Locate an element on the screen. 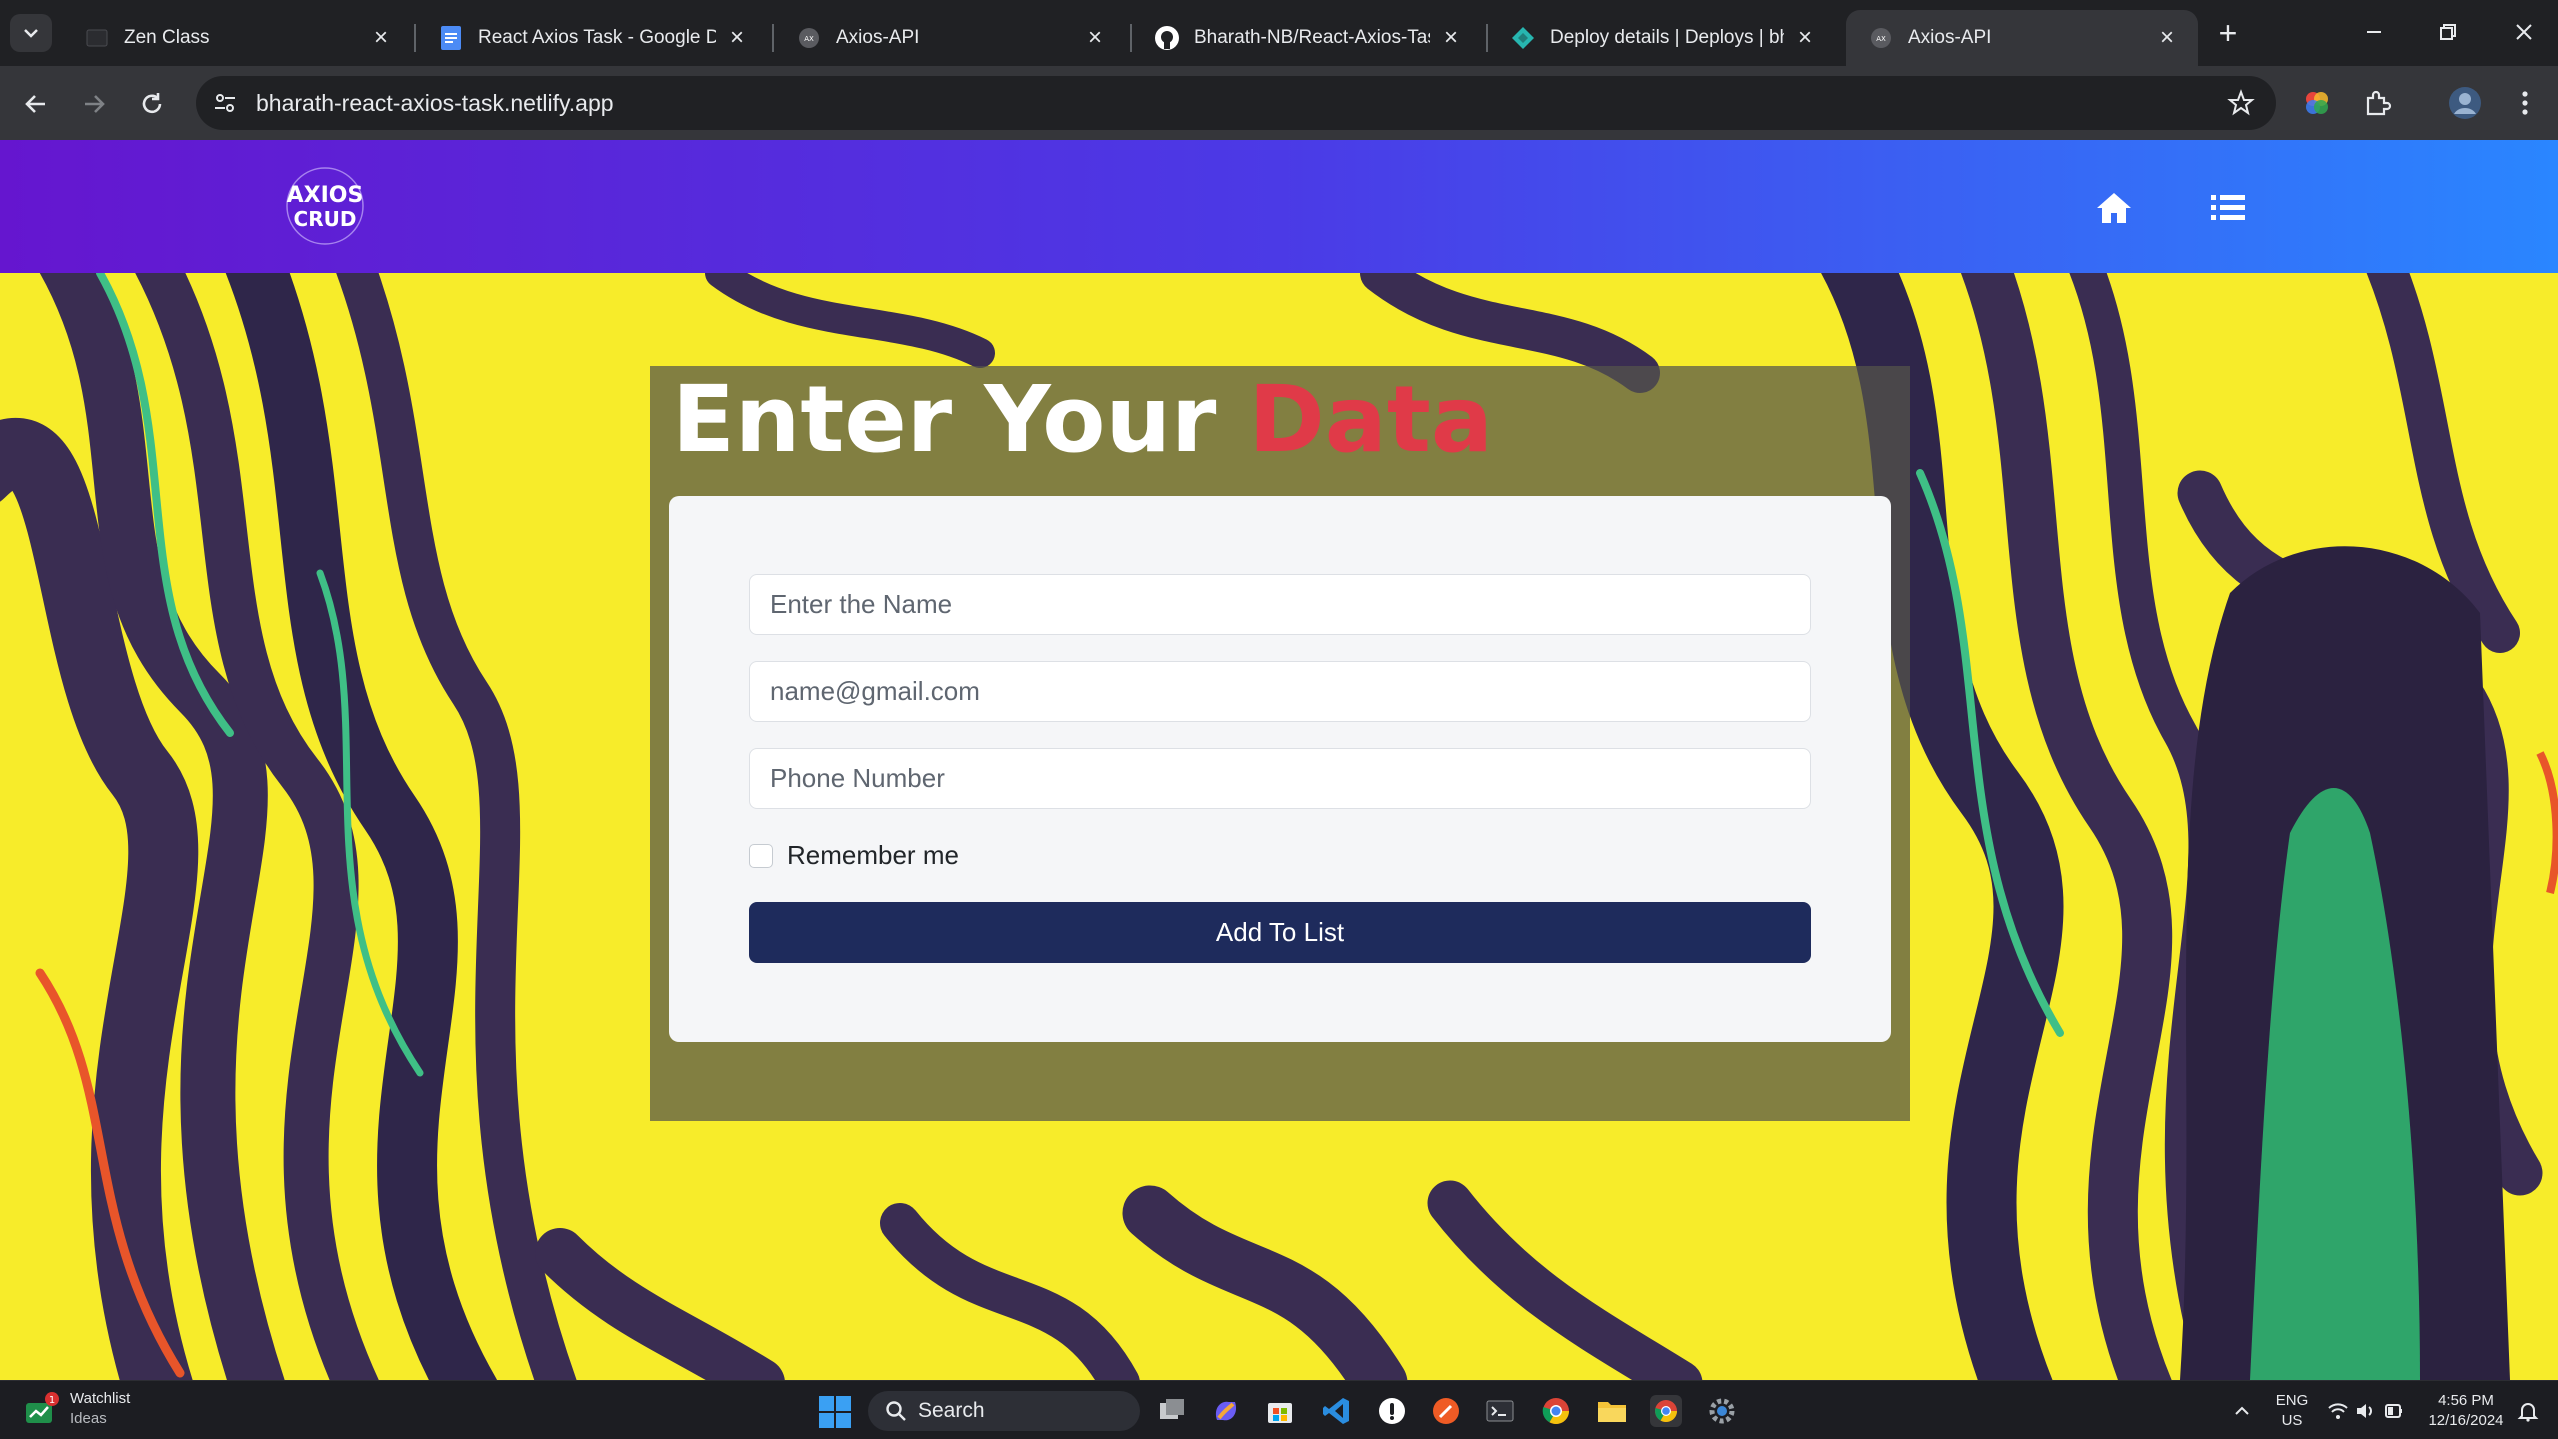 Image resolution: width=2558 pixels, height=1439 pixels. watchlist-title: Watchlist is located at coordinates (100, 1398).